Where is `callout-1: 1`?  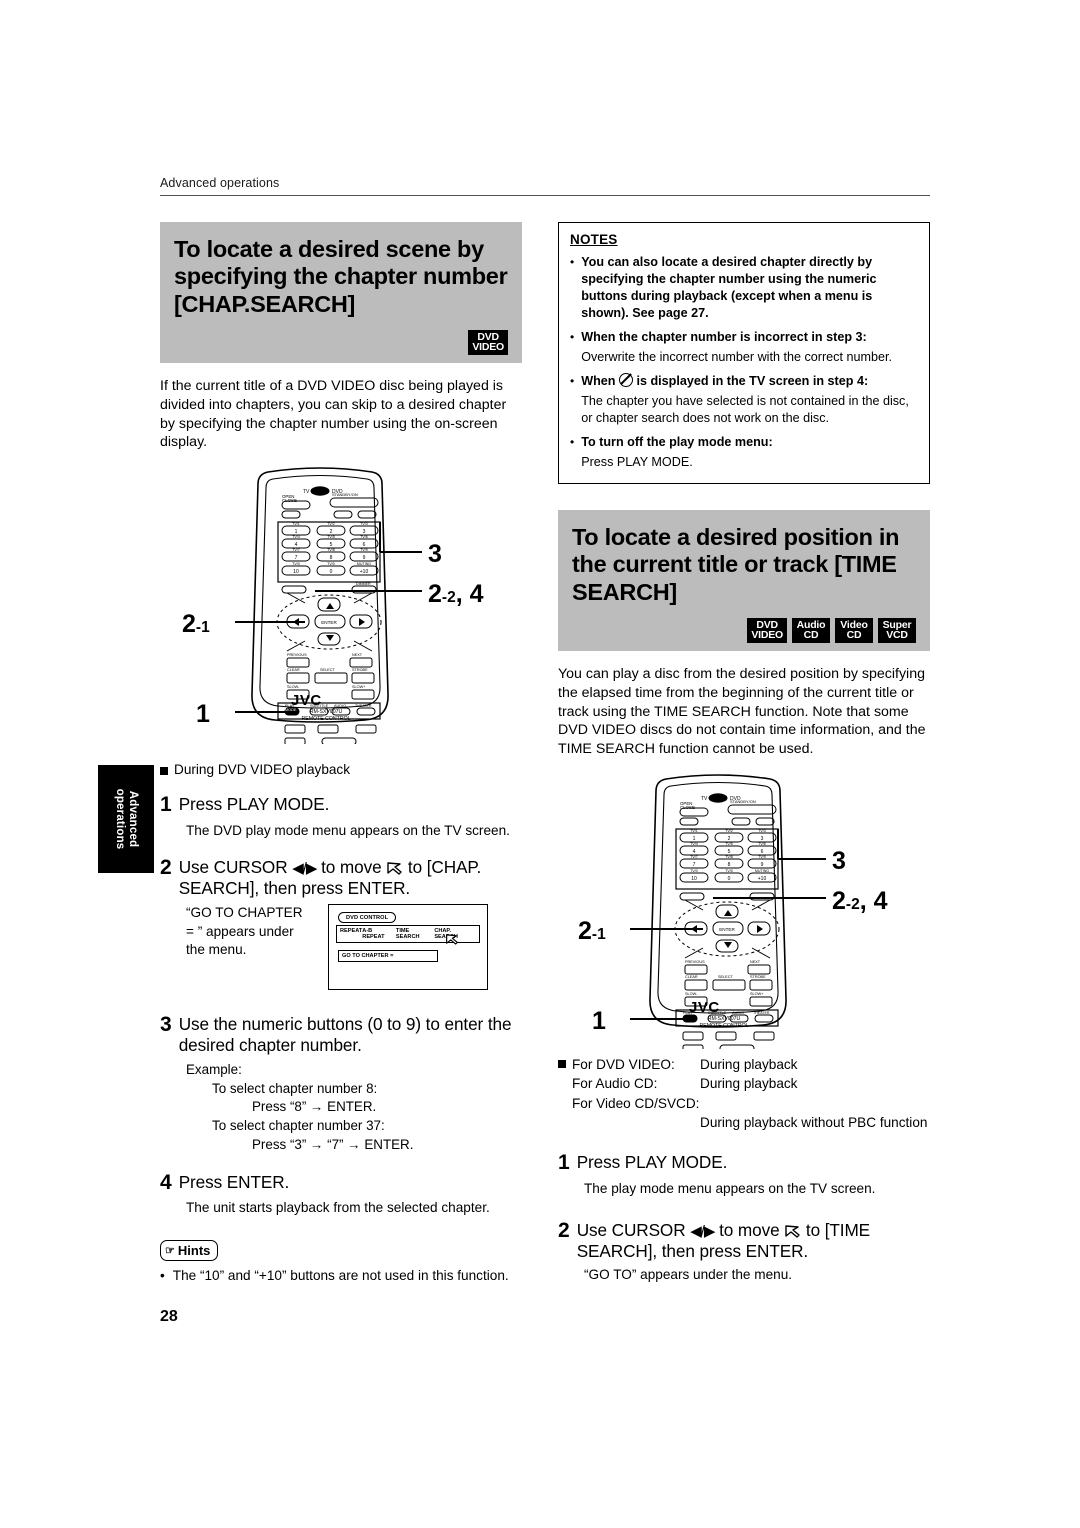
callout-1: 1 is located at coordinates (599, 1021).